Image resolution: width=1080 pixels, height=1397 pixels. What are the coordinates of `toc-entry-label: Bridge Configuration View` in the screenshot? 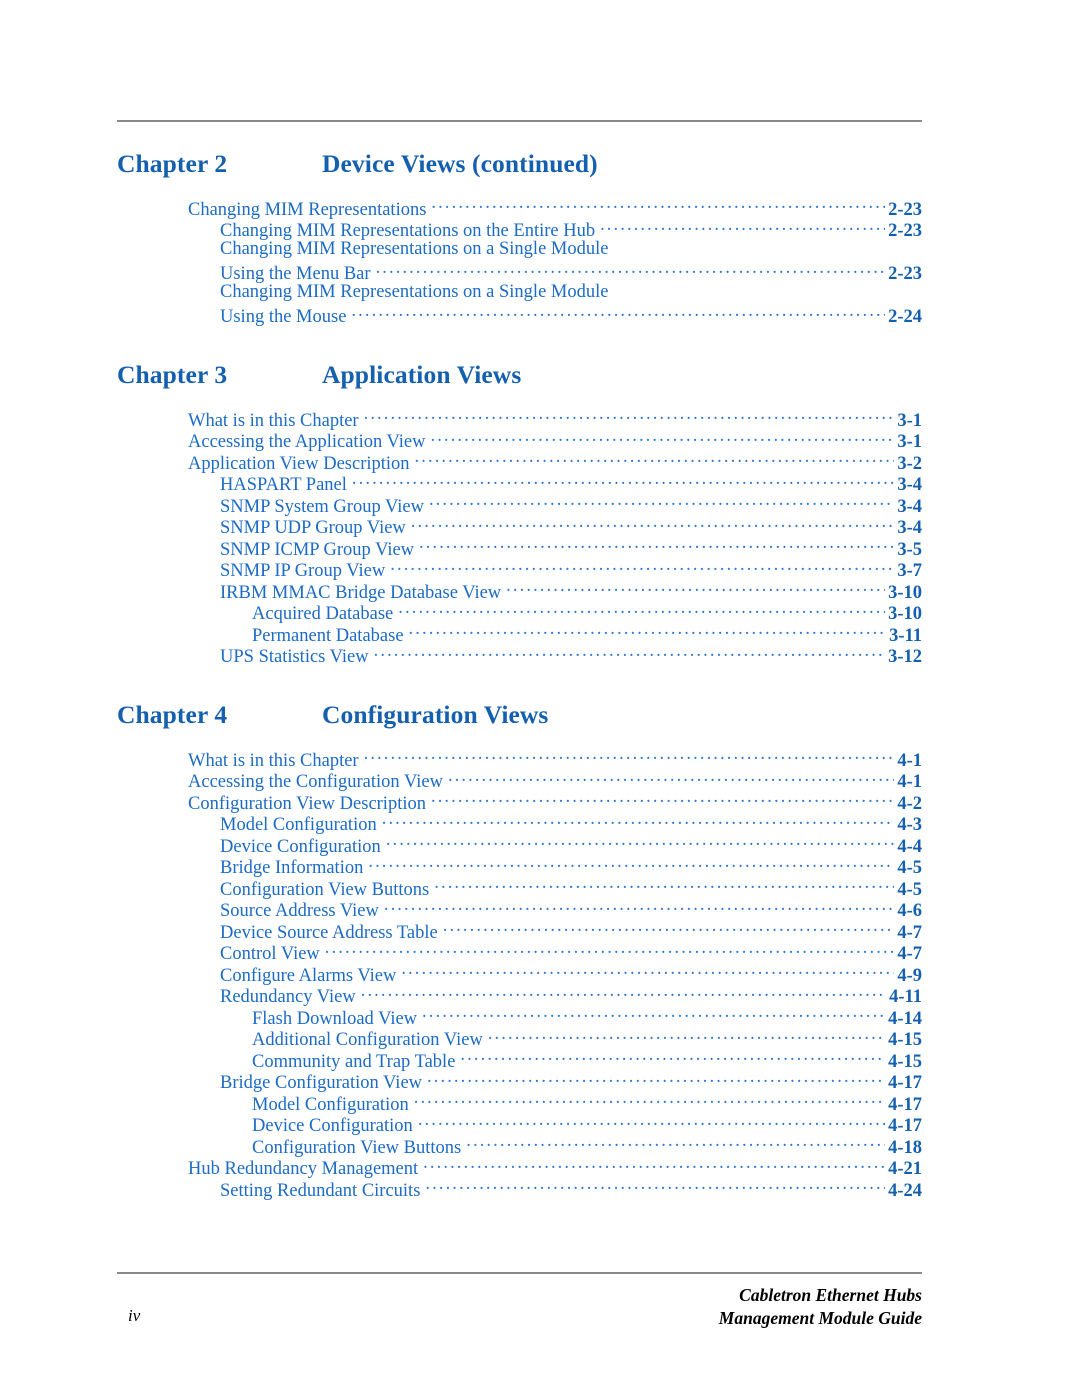 It's located at (321, 1083).